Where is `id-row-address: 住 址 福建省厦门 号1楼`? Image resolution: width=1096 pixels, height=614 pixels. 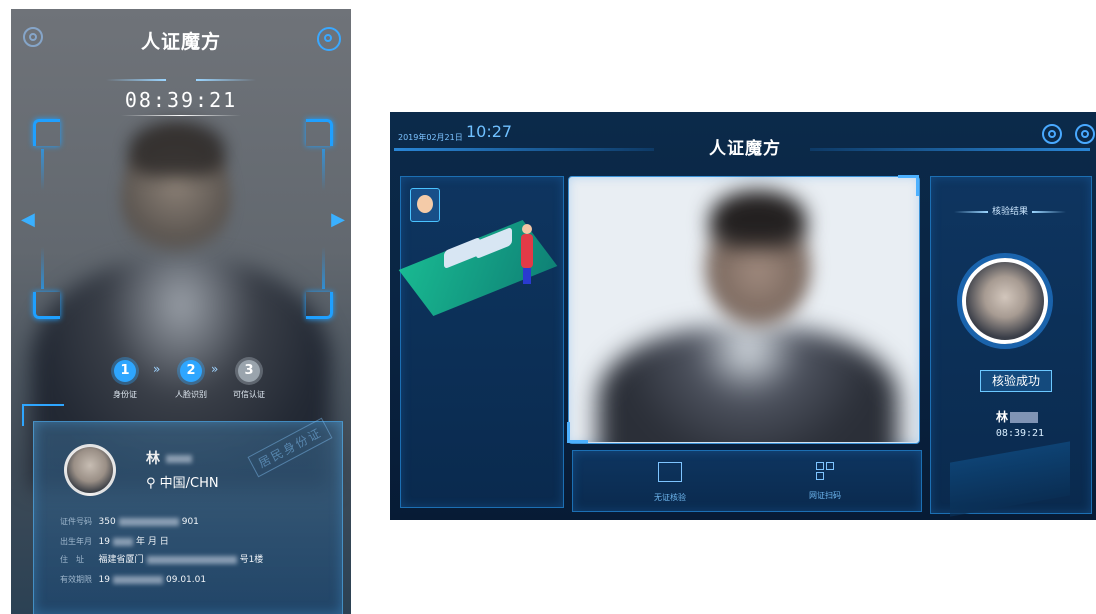
id-row-address: 住 址 福建省厦门 号1楼 is located at coordinates (161, 558).